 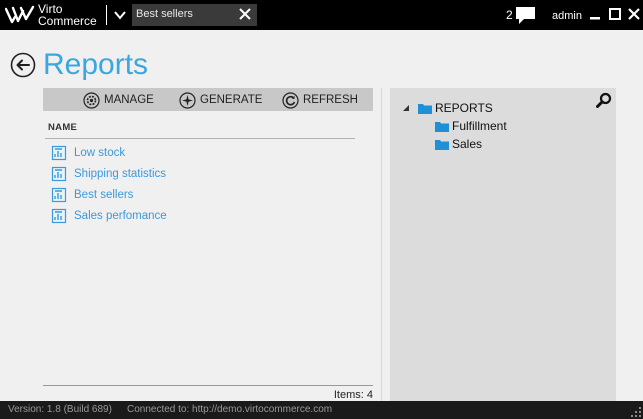 What do you see at coordinates (604, 100) in the screenshot?
I see `search-icon` at bounding box center [604, 100].